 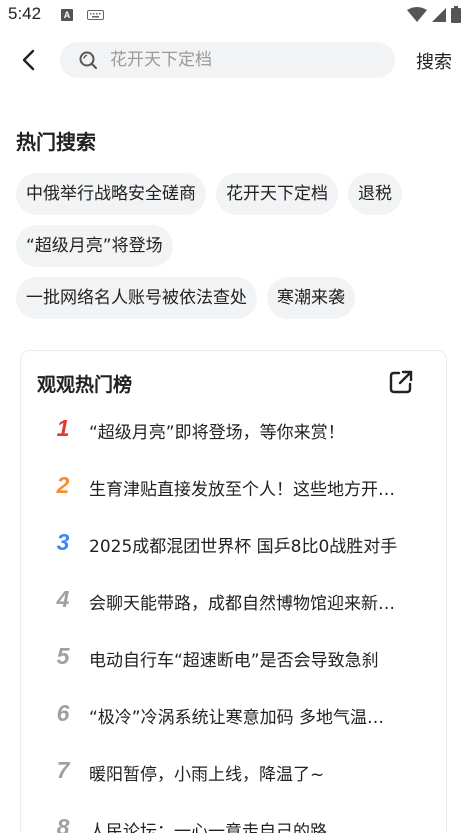 I want to click on hot-search-title: 热门搜索, so click(x=56, y=142).